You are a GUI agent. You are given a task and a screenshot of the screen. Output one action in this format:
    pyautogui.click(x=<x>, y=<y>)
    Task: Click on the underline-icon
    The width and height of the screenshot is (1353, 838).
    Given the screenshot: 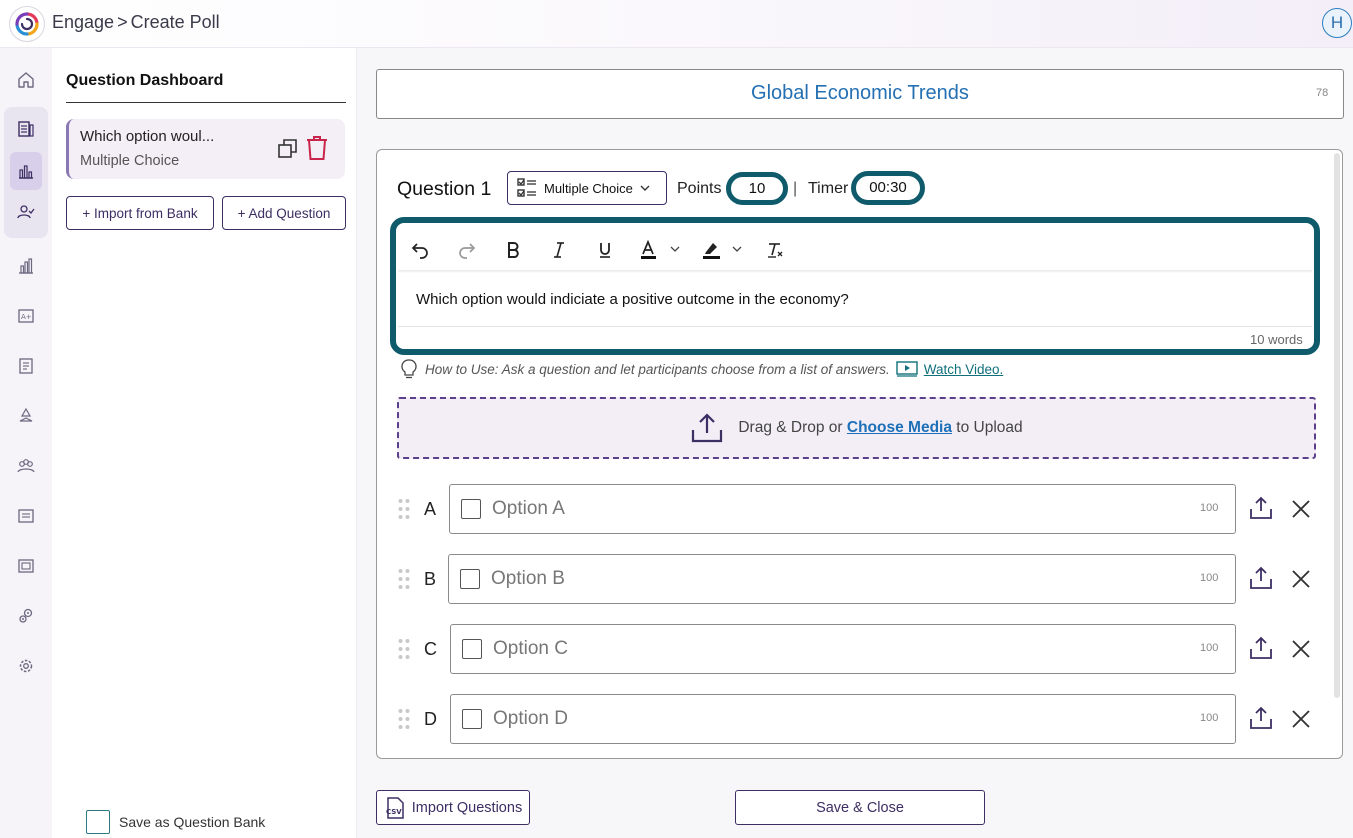 What is the action you would take?
    pyautogui.click(x=605, y=250)
    